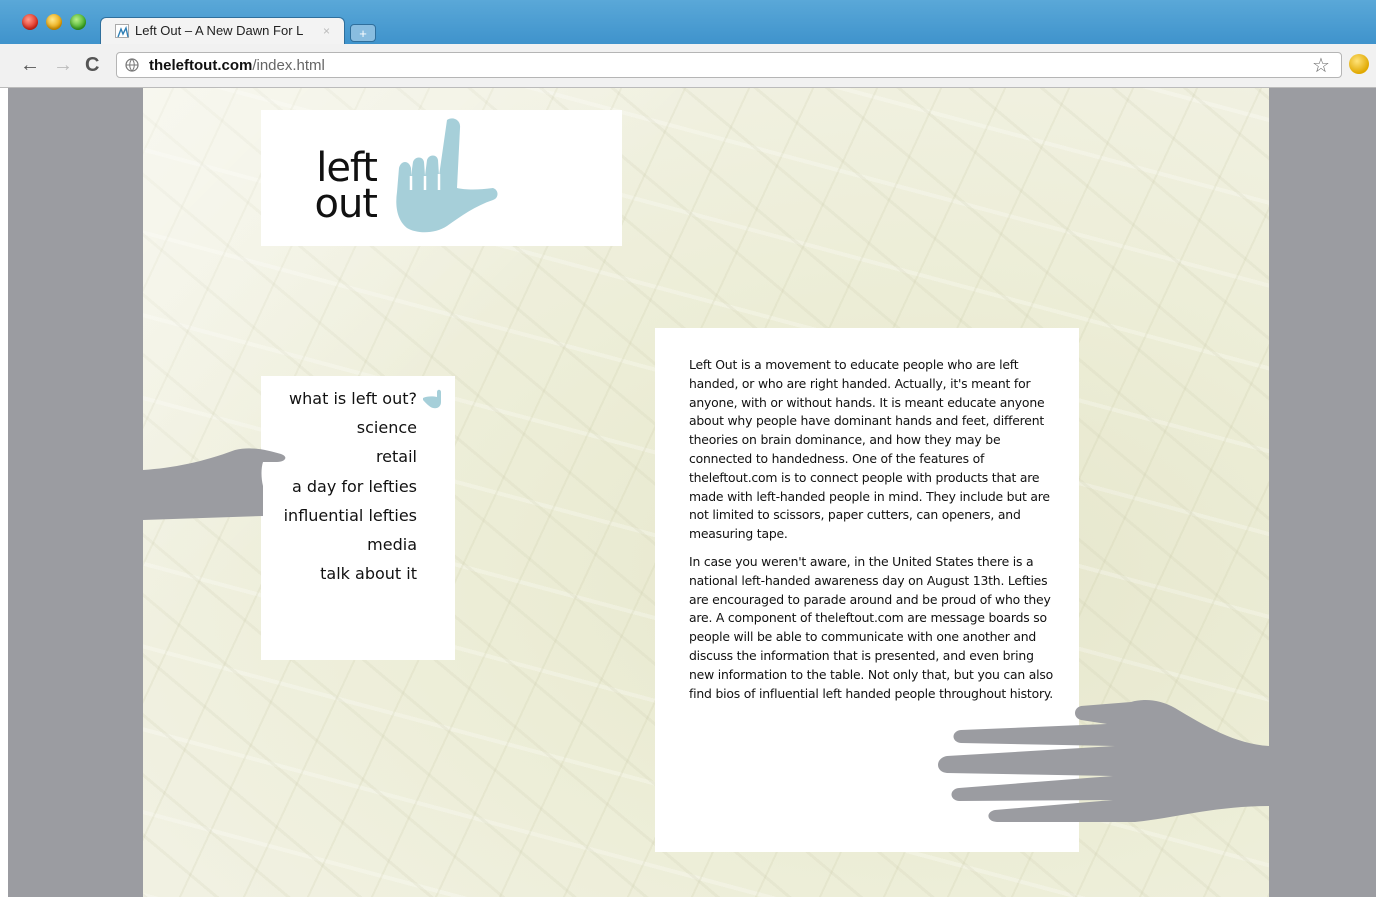  What do you see at coordinates (288, 65) in the screenshot?
I see `url-path: /index.html` at bounding box center [288, 65].